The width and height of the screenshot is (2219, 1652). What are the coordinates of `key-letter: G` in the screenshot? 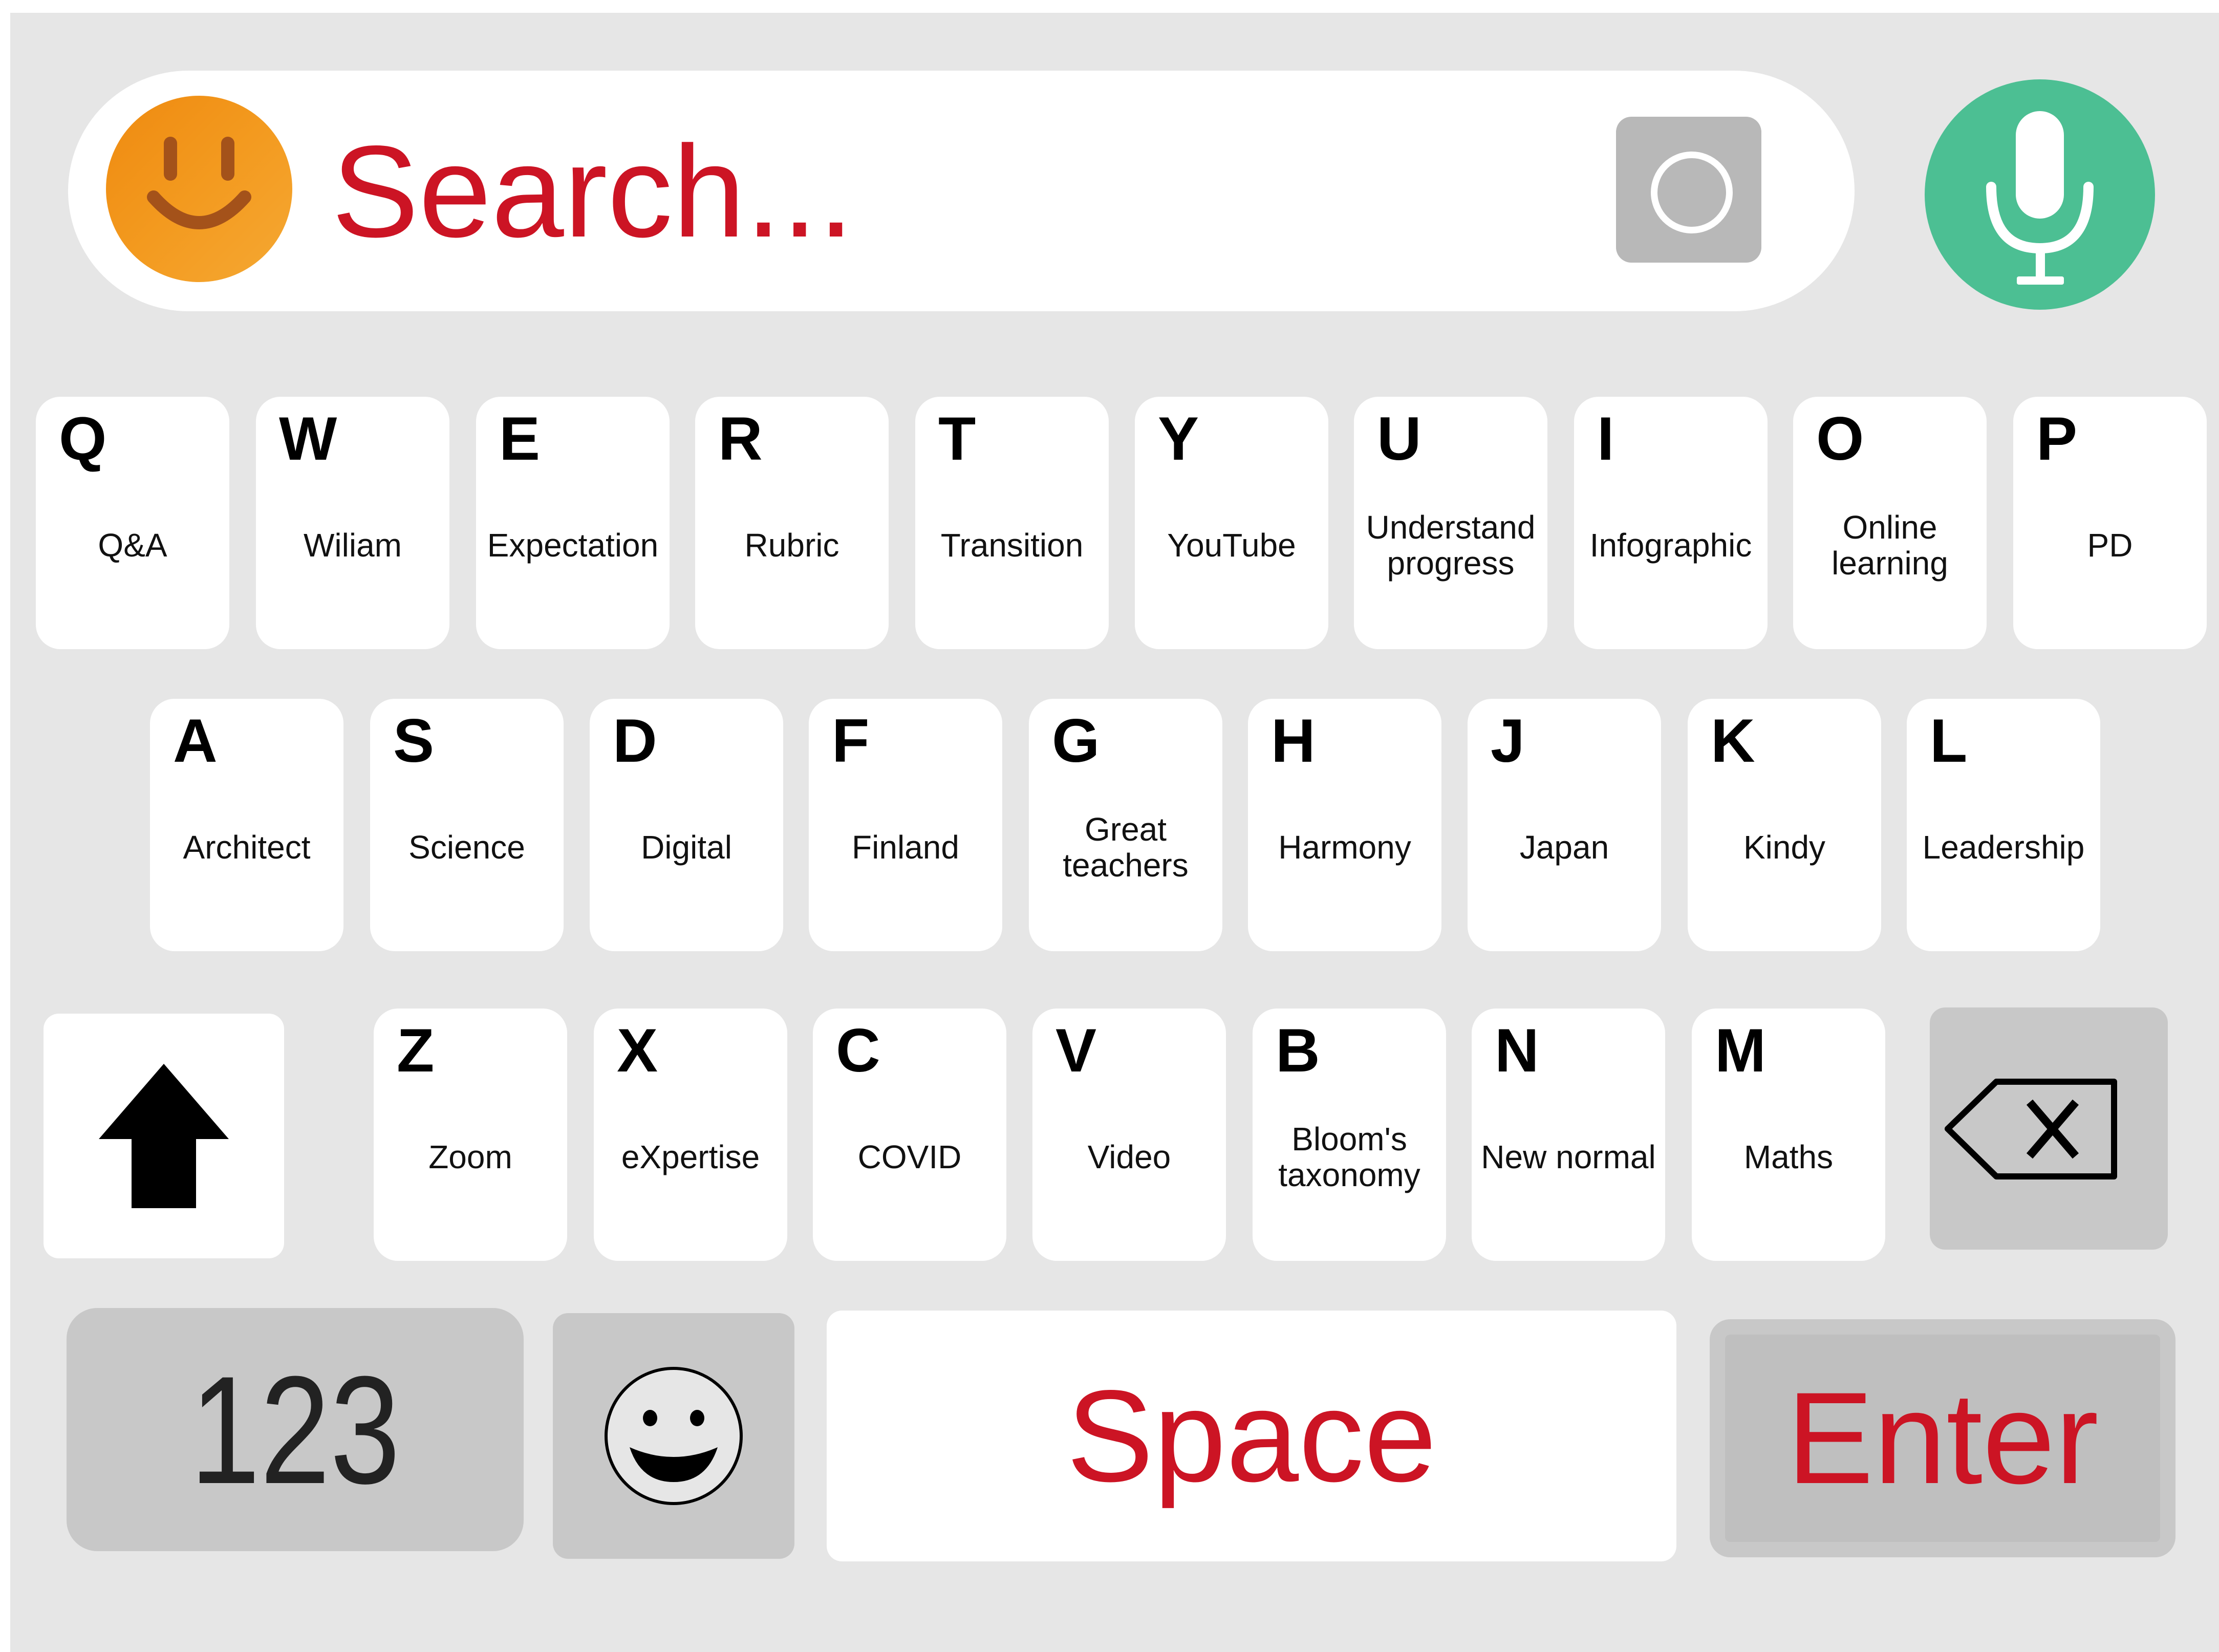 It's located at (1076, 740).